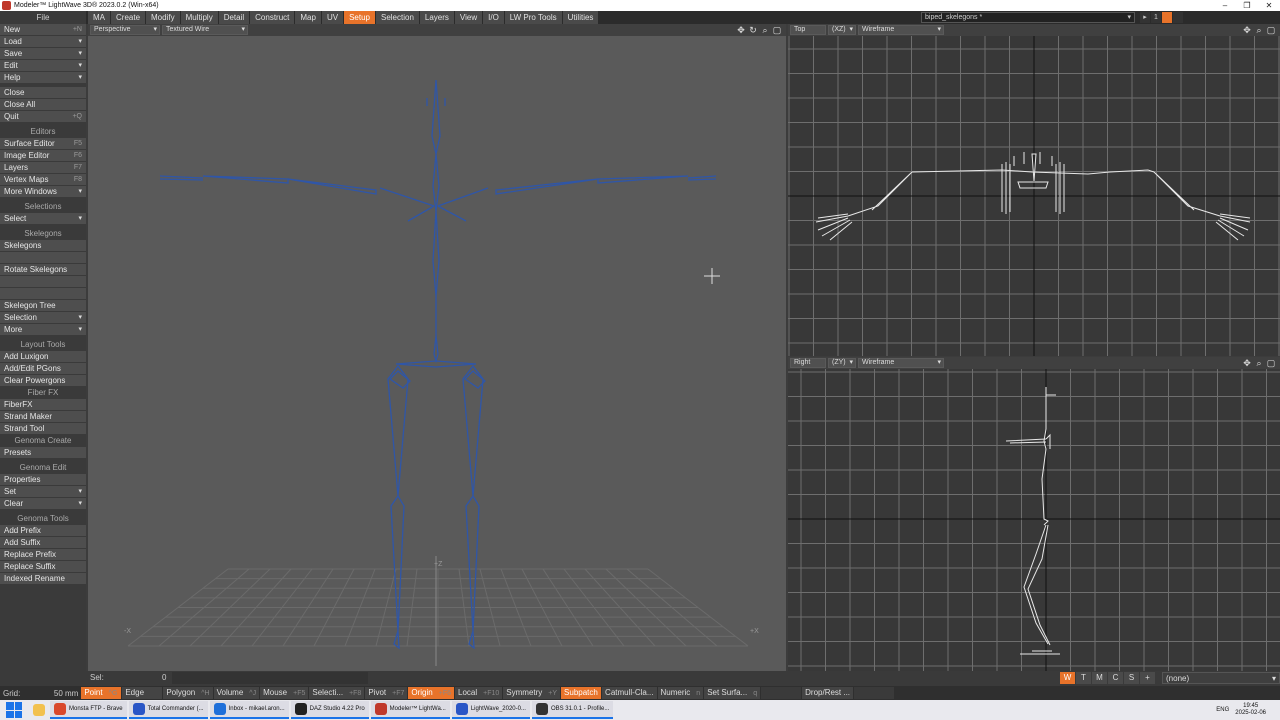 The width and height of the screenshot is (1280, 720). What do you see at coordinates (43, 381) in the screenshot?
I see `tool-clear-powergons: Clear Powergons` at bounding box center [43, 381].